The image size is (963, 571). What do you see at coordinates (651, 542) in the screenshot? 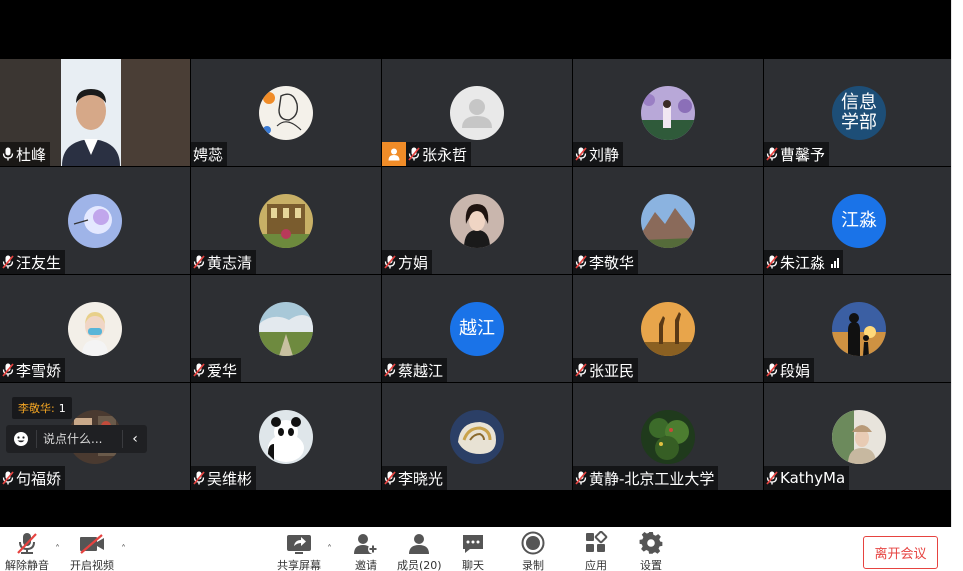
I see `gear-icon` at bounding box center [651, 542].